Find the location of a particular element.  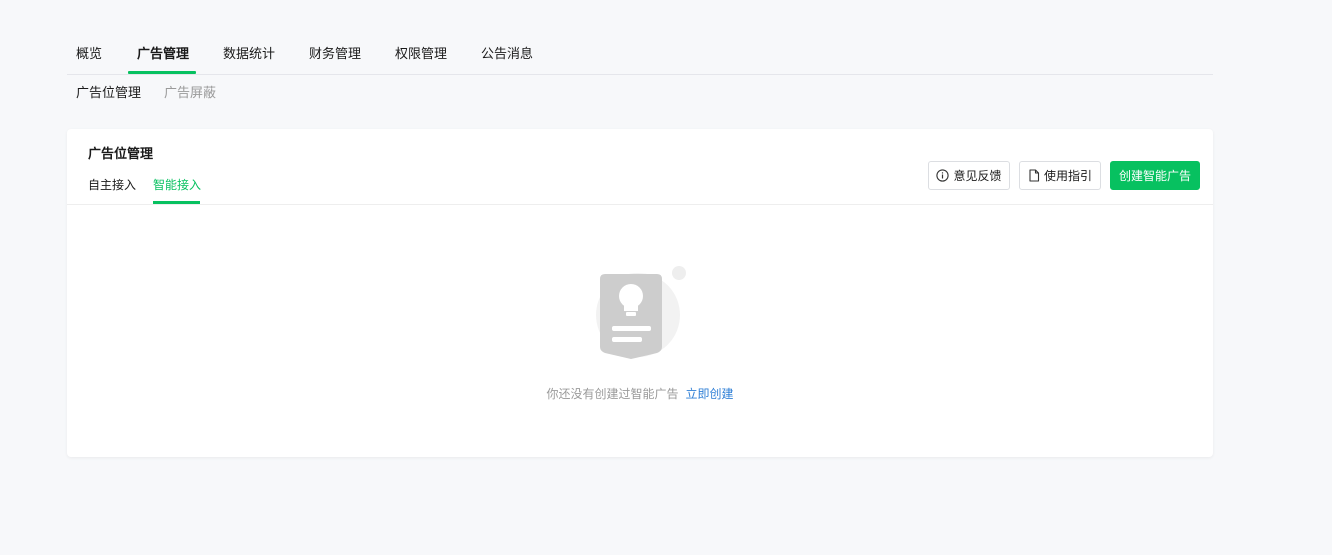

sub-tab-ad-slot-management: 广告位管理 is located at coordinates (108, 94).